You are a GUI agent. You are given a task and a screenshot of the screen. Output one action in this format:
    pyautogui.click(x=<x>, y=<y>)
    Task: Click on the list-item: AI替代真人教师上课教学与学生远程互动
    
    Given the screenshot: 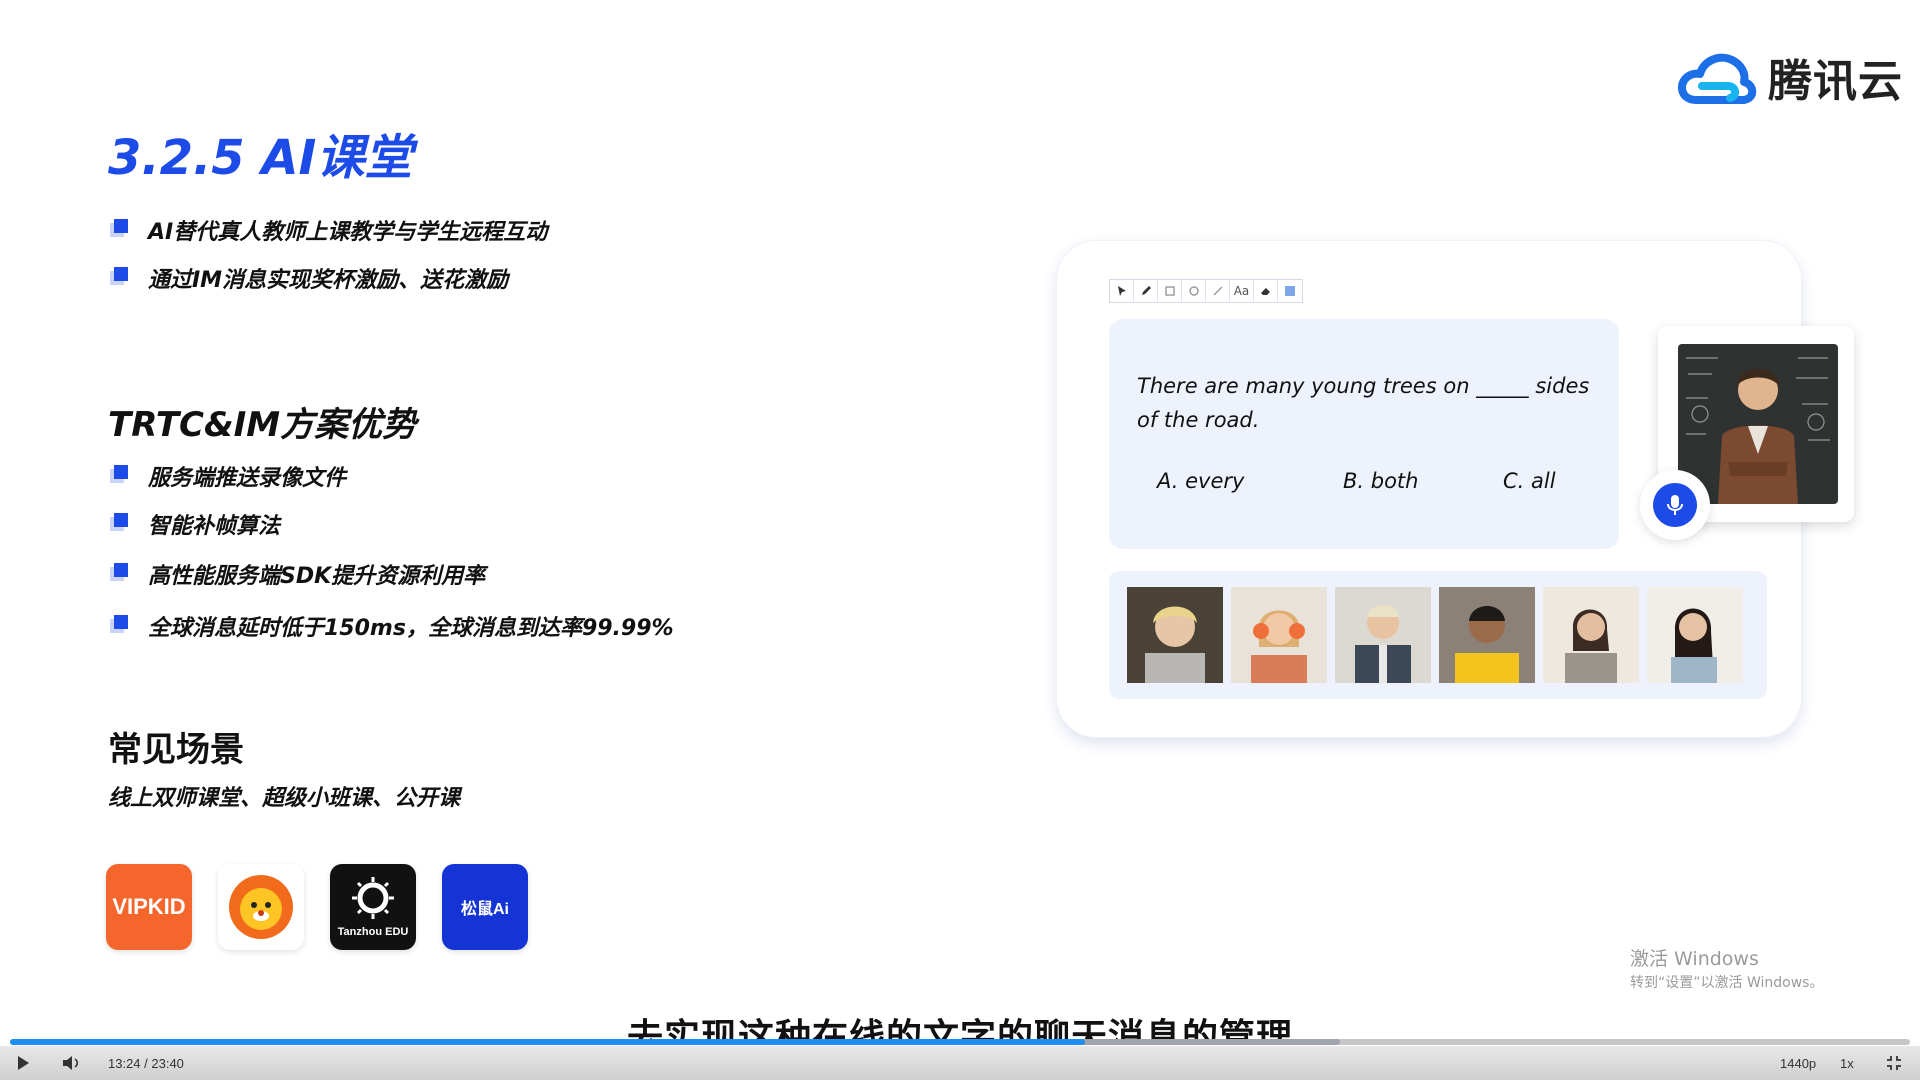 What is the action you would take?
    pyautogui.click(x=328, y=230)
    